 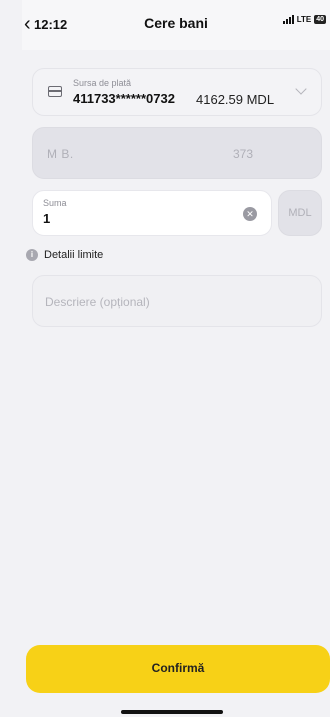 I want to click on confirm-button: Confirmă, so click(x=178, y=669).